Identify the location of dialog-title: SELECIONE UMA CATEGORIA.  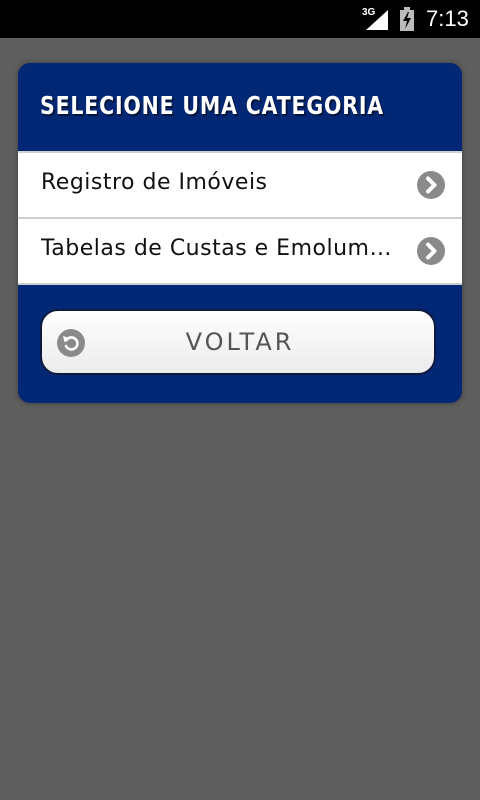
(212, 105).